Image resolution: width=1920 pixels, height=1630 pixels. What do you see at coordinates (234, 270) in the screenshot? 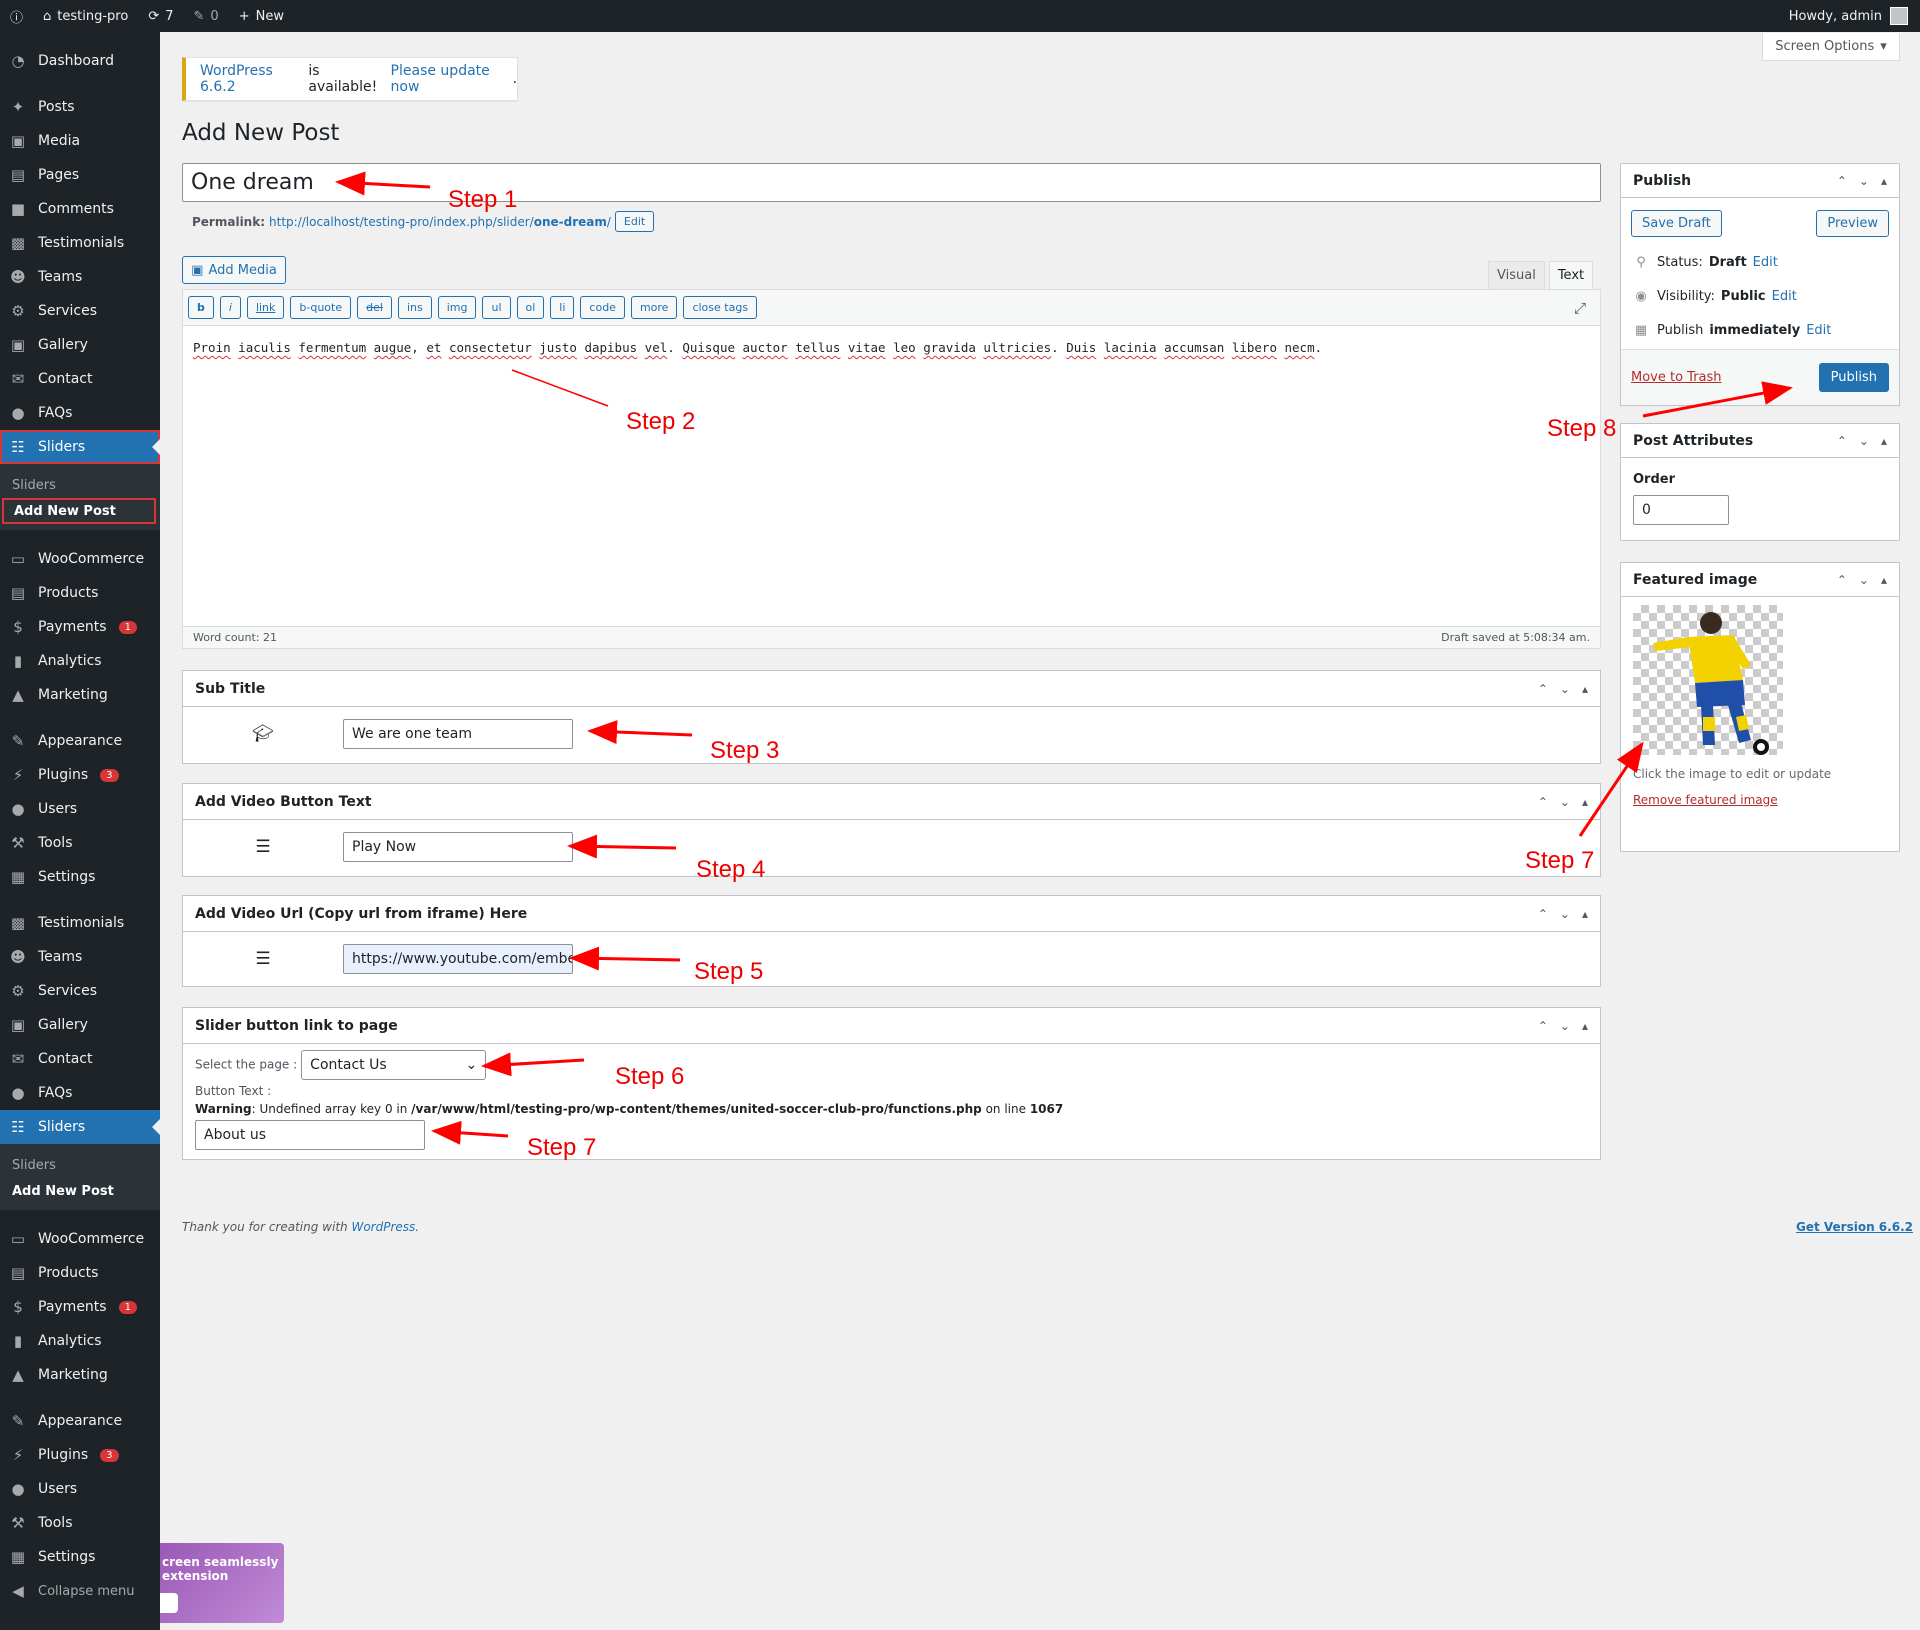
I see `add-media-button: ▣ Add Media` at bounding box center [234, 270].